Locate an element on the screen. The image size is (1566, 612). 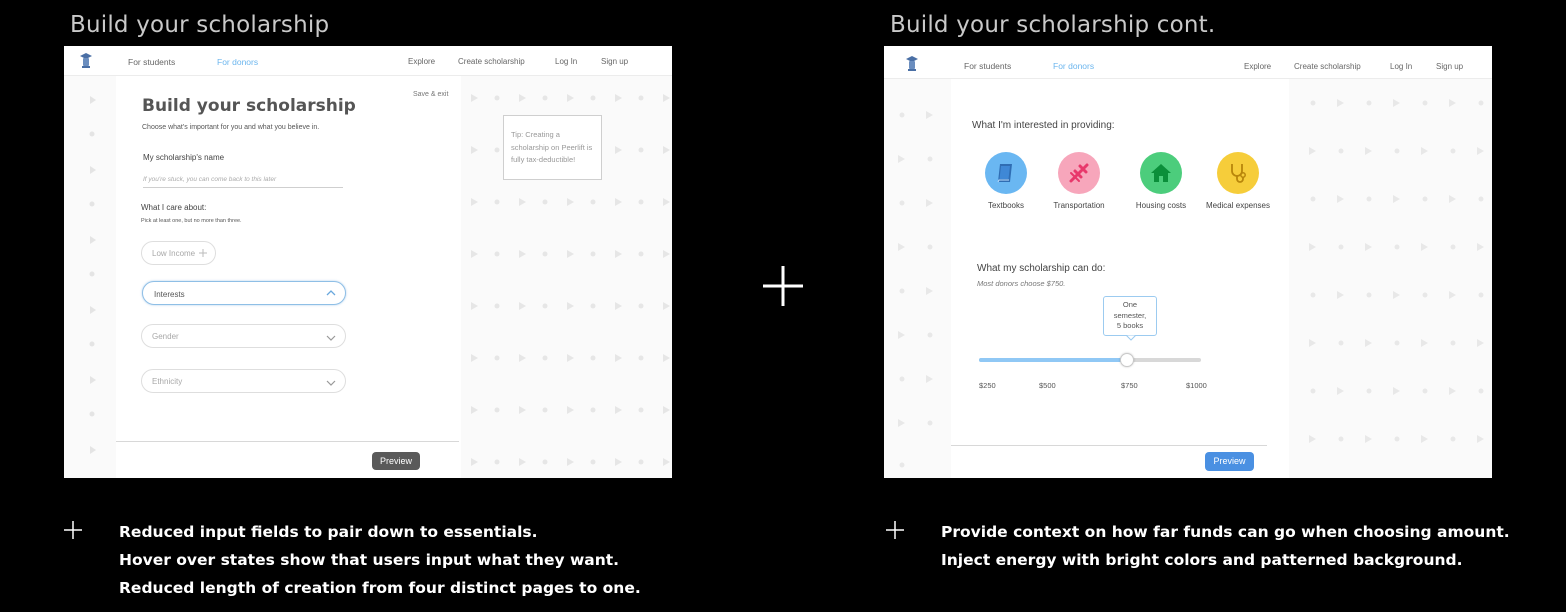
gender-pill: Gender is located at coordinates (243, 336).